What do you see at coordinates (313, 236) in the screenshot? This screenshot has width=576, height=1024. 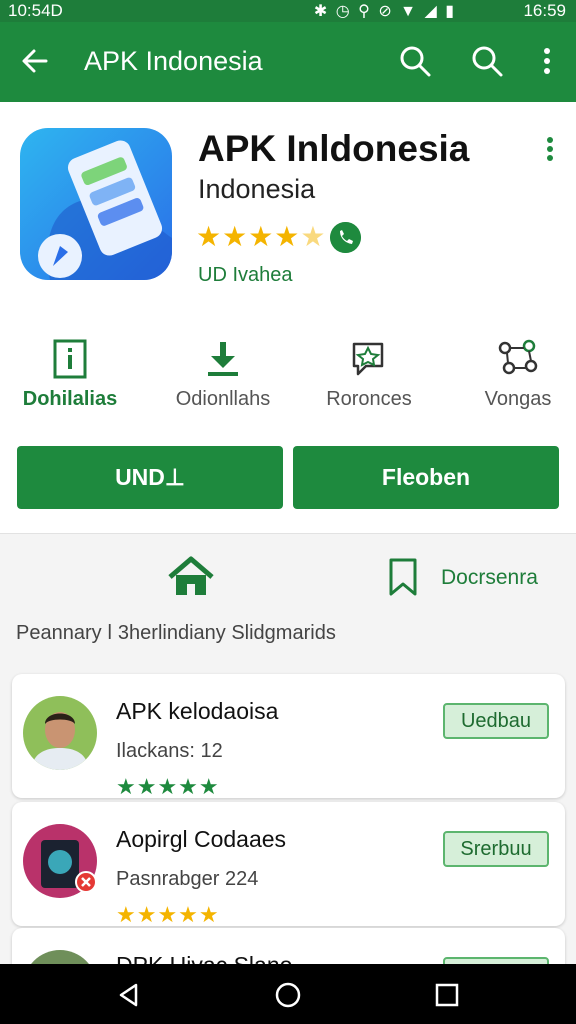 I see `half-star-icon: ★` at bounding box center [313, 236].